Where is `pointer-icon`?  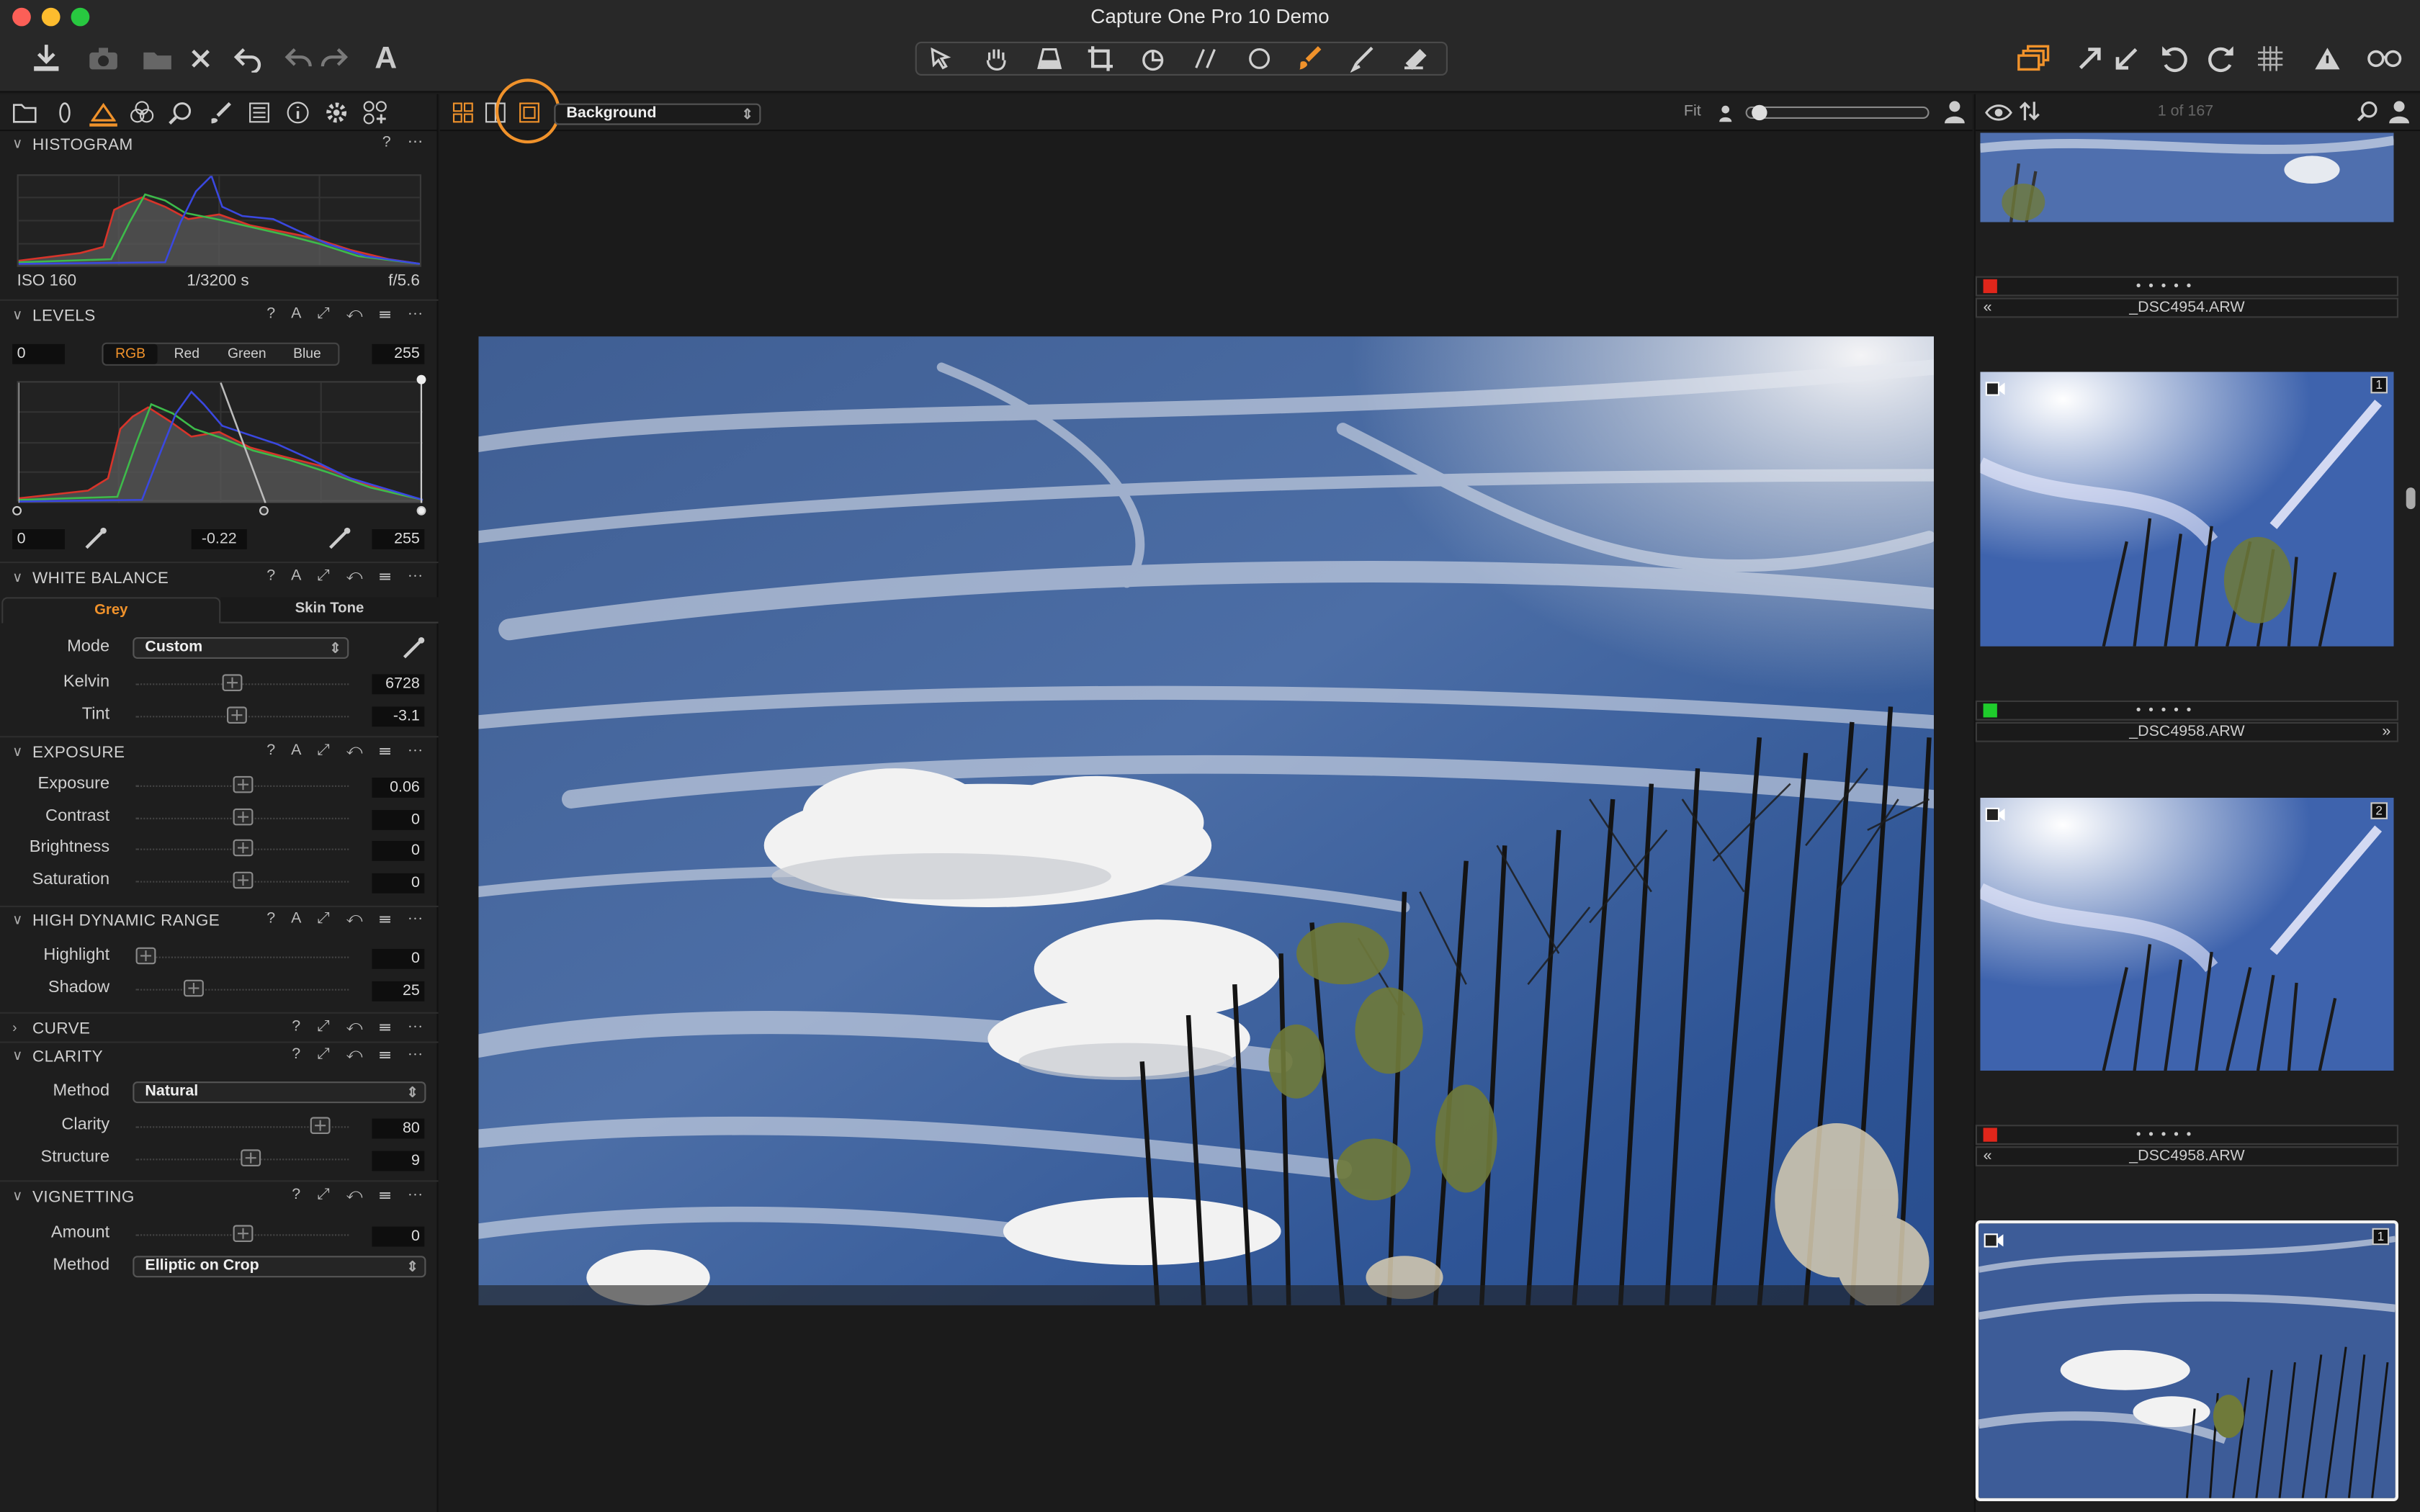
pointer-icon is located at coordinates (941, 58).